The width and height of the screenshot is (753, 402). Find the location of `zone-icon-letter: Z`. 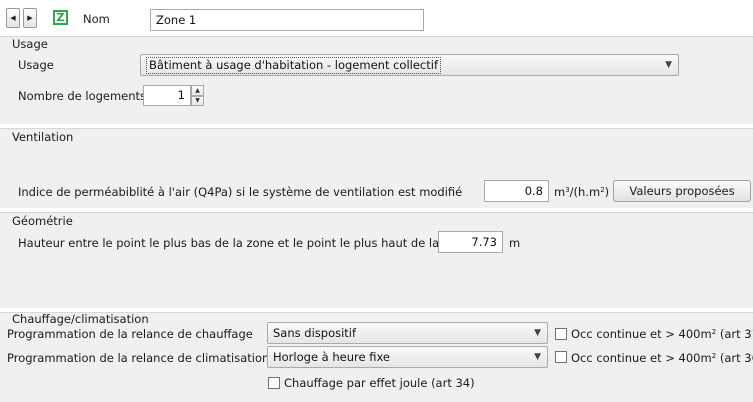

zone-icon-letter: Z is located at coordinates (60, 17).